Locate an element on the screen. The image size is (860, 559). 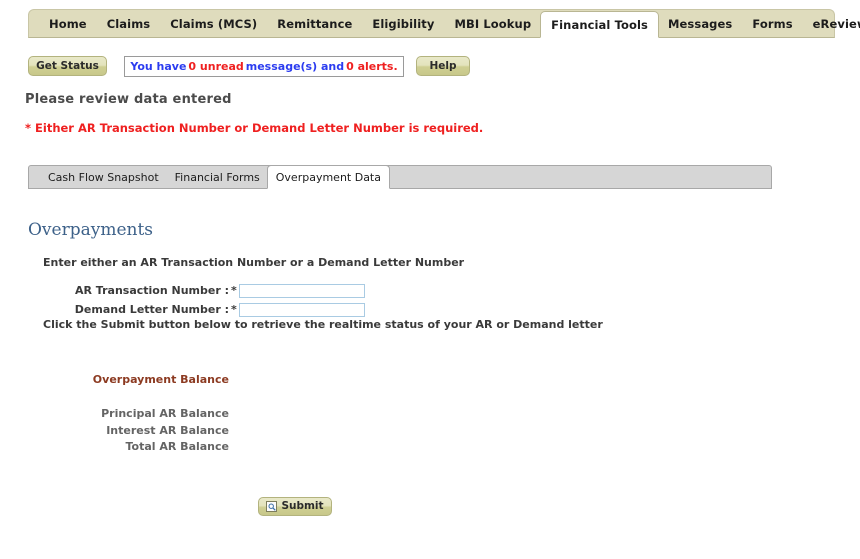
nav-item-financial-tools: Financial Tools is located at coordinates (599, 24).